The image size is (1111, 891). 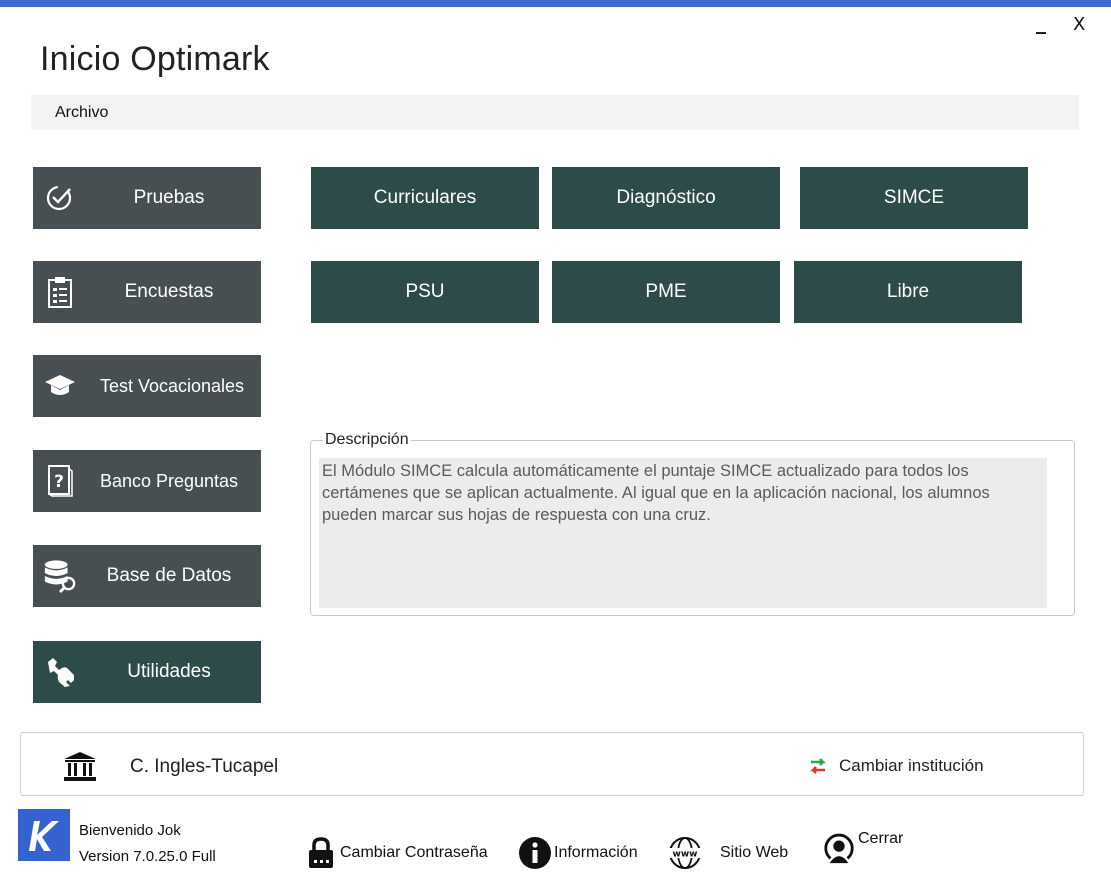 What do you see at coordinates (60, 576) in the screenshot?
I see `database-icon` at bounding box center [60, 576].